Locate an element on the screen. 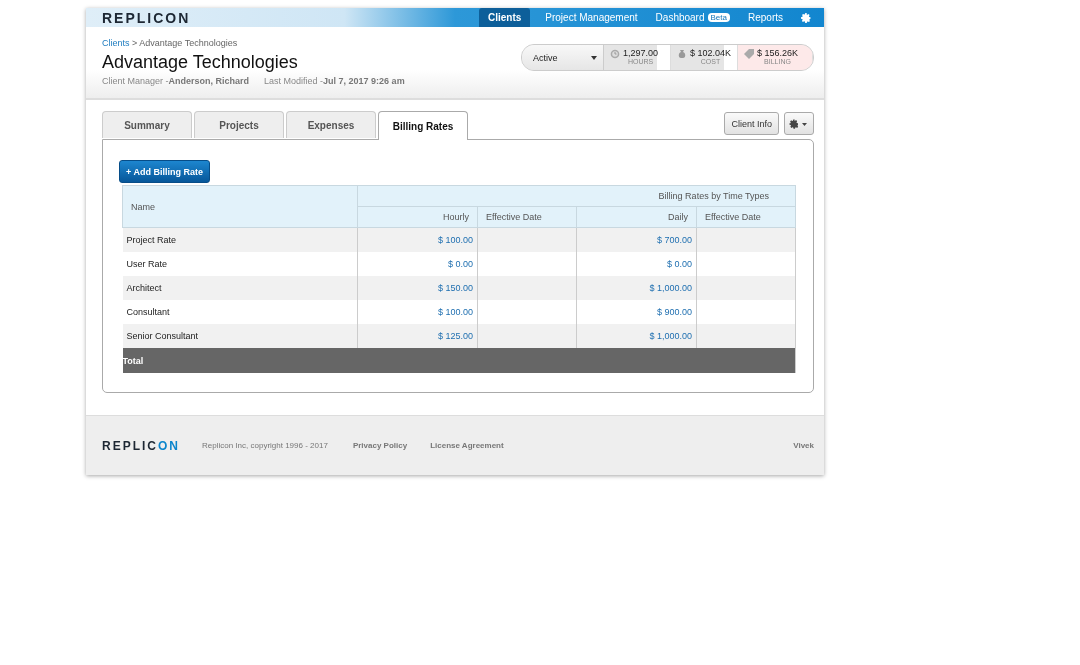 The height and width of the screenshot is (665, 1080). settings-icon is located at coordinates (806, 17).